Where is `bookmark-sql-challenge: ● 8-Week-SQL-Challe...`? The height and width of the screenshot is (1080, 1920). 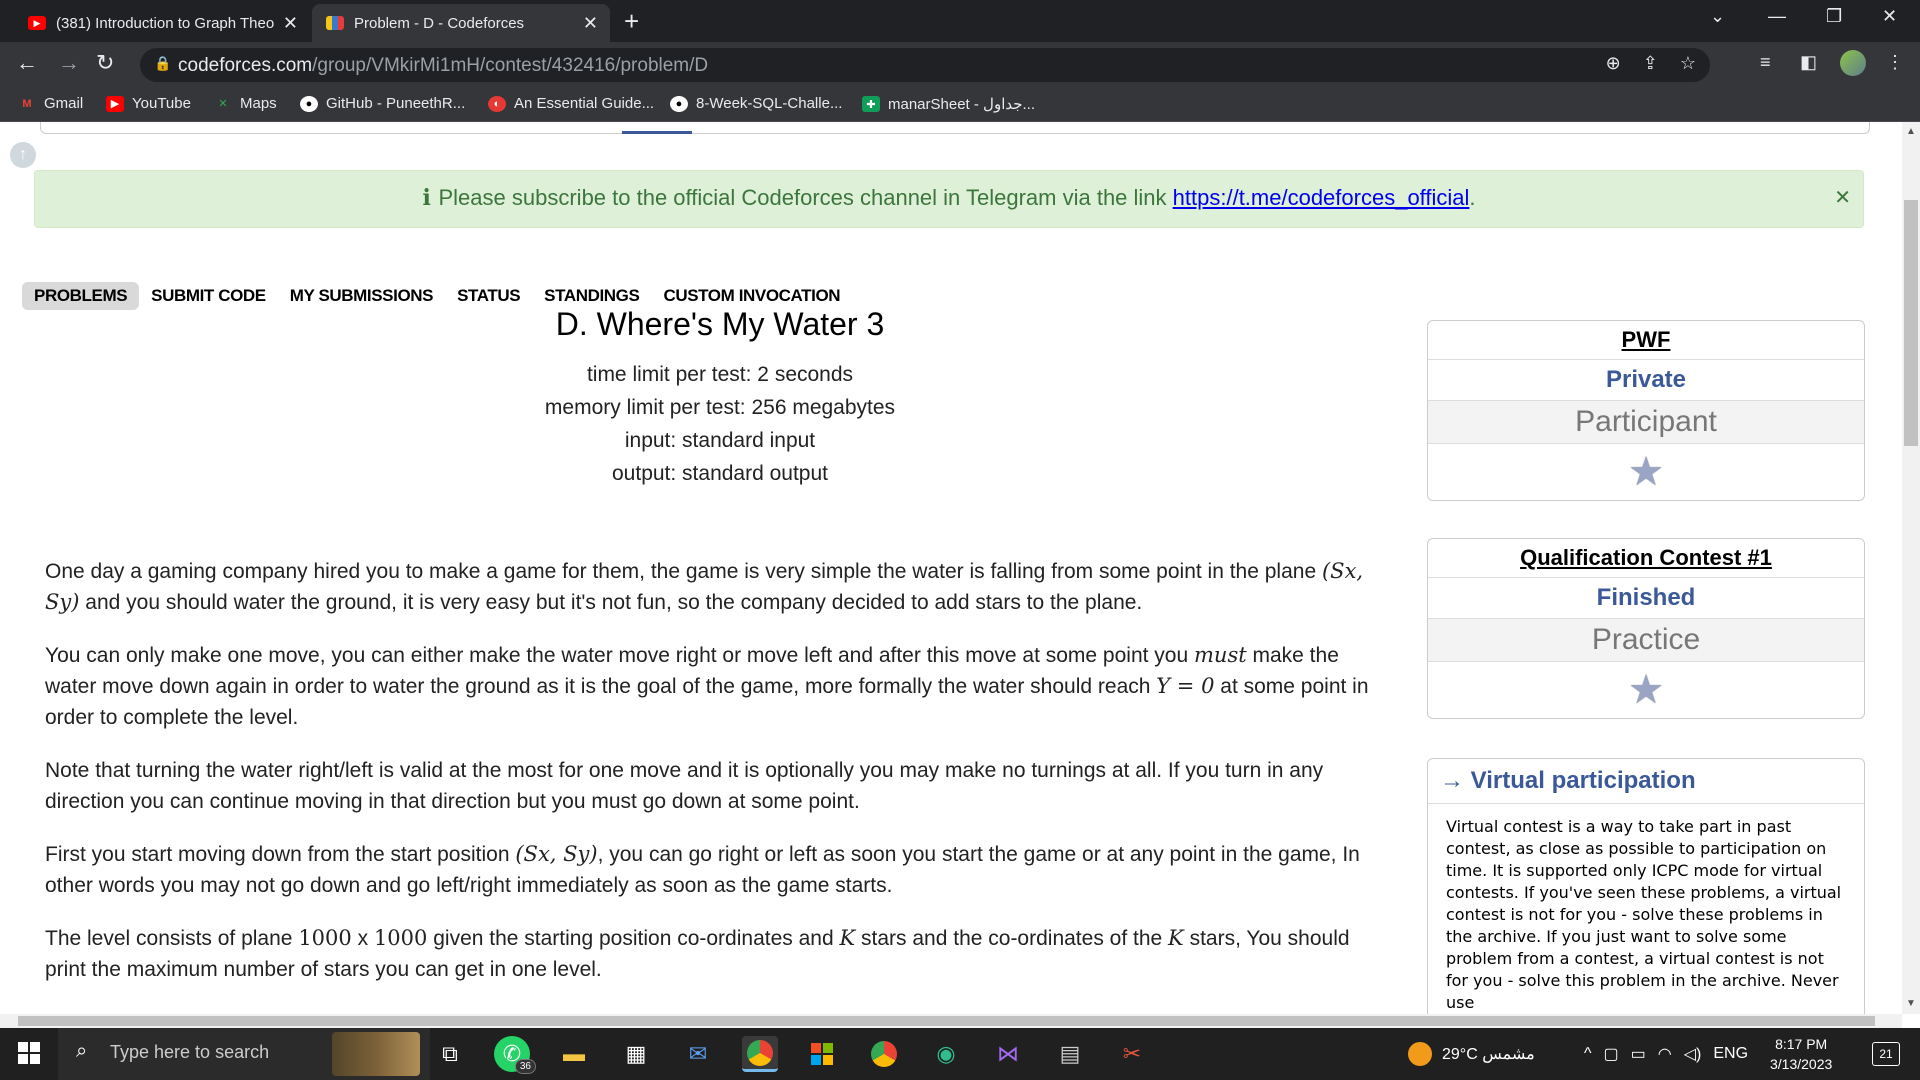
bookmark-sql-challenge: ● 8-Week-SQL-Challe... is located at coordinates (756, 103).